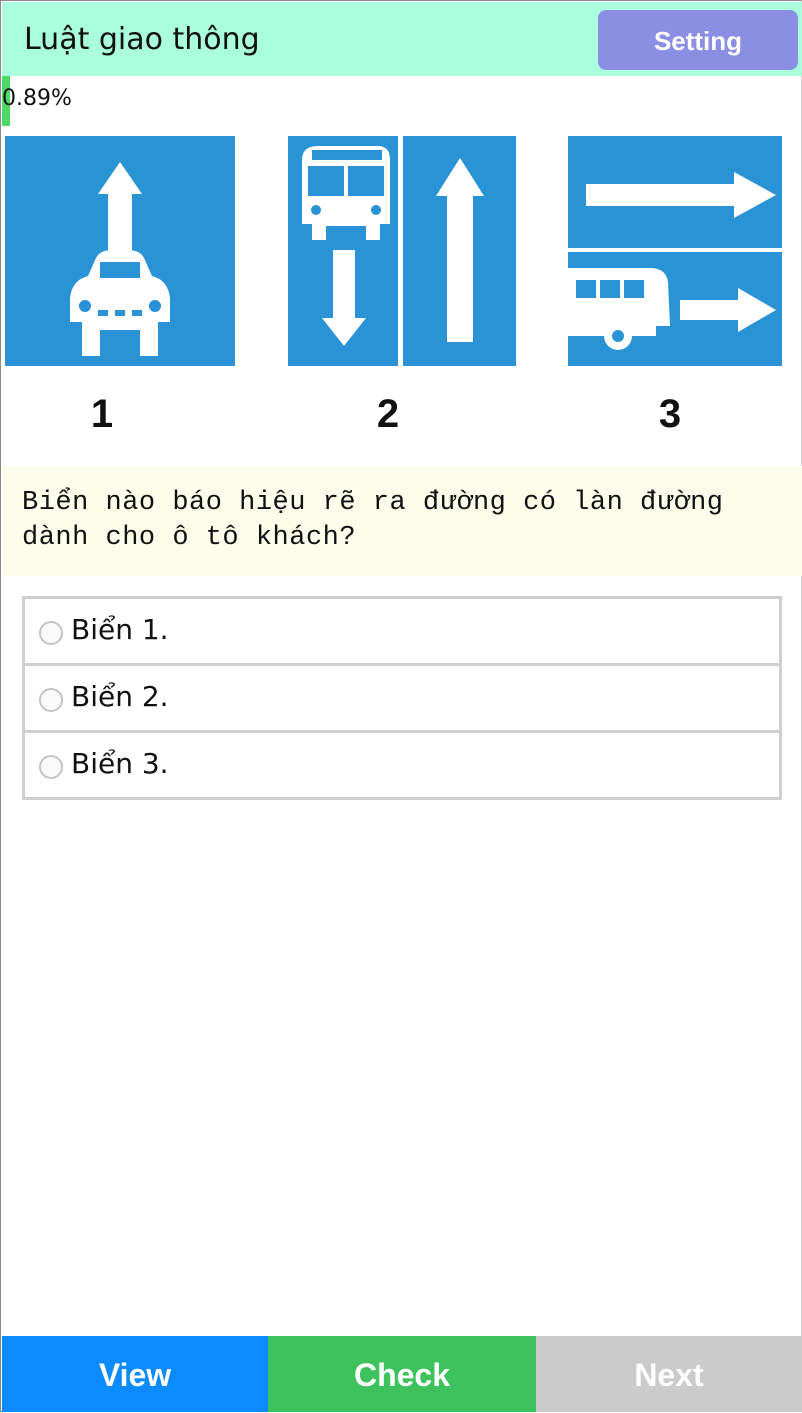 The width and height of the screenshot is (802, 1413). What do you see at coordinates (698, 40) in the screenshot?
I see `setting-button: Setting` at bounding box center [698, 40].